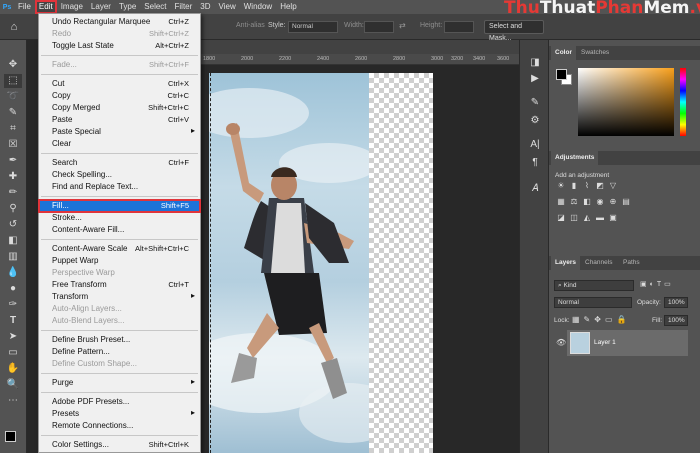  I want to click on type-tool-icon: T, so click(13, 321).